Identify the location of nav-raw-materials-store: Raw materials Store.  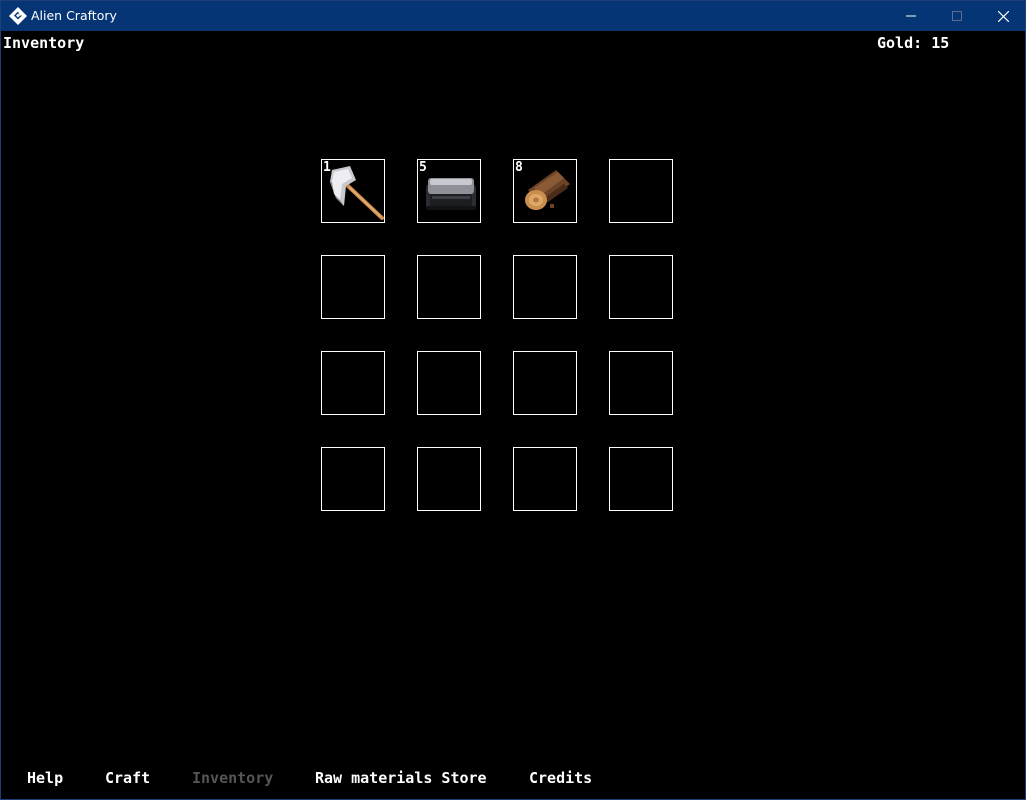
(401, 778).